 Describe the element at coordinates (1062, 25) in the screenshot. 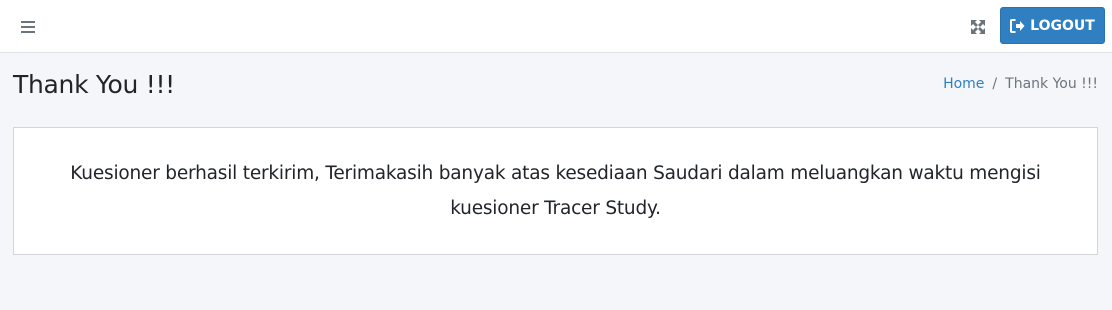

I see `logout-label: LOGOUT` at that location.